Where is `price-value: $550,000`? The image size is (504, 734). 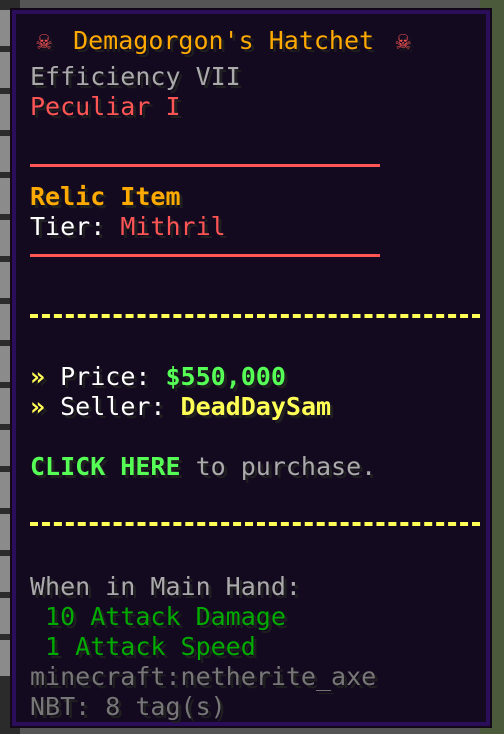
price-value: $550,000 is located at coordinates (225, 376).